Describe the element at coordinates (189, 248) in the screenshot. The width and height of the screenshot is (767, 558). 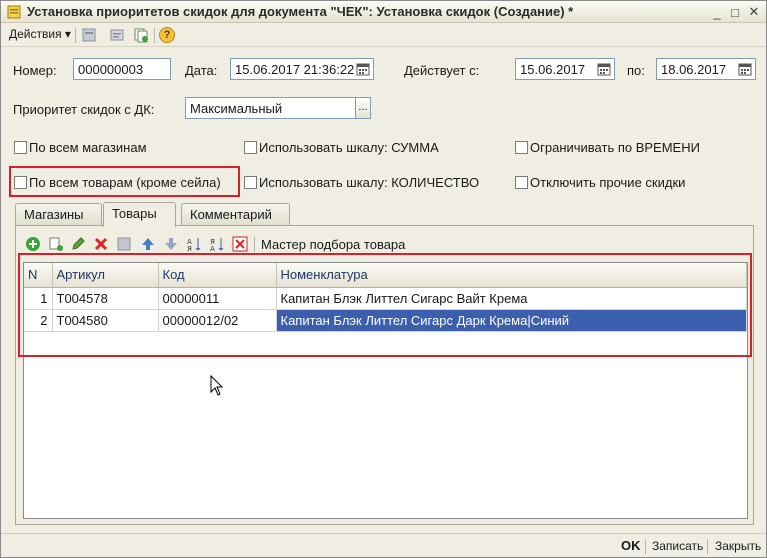
I see `svg-text: Я` at that location.